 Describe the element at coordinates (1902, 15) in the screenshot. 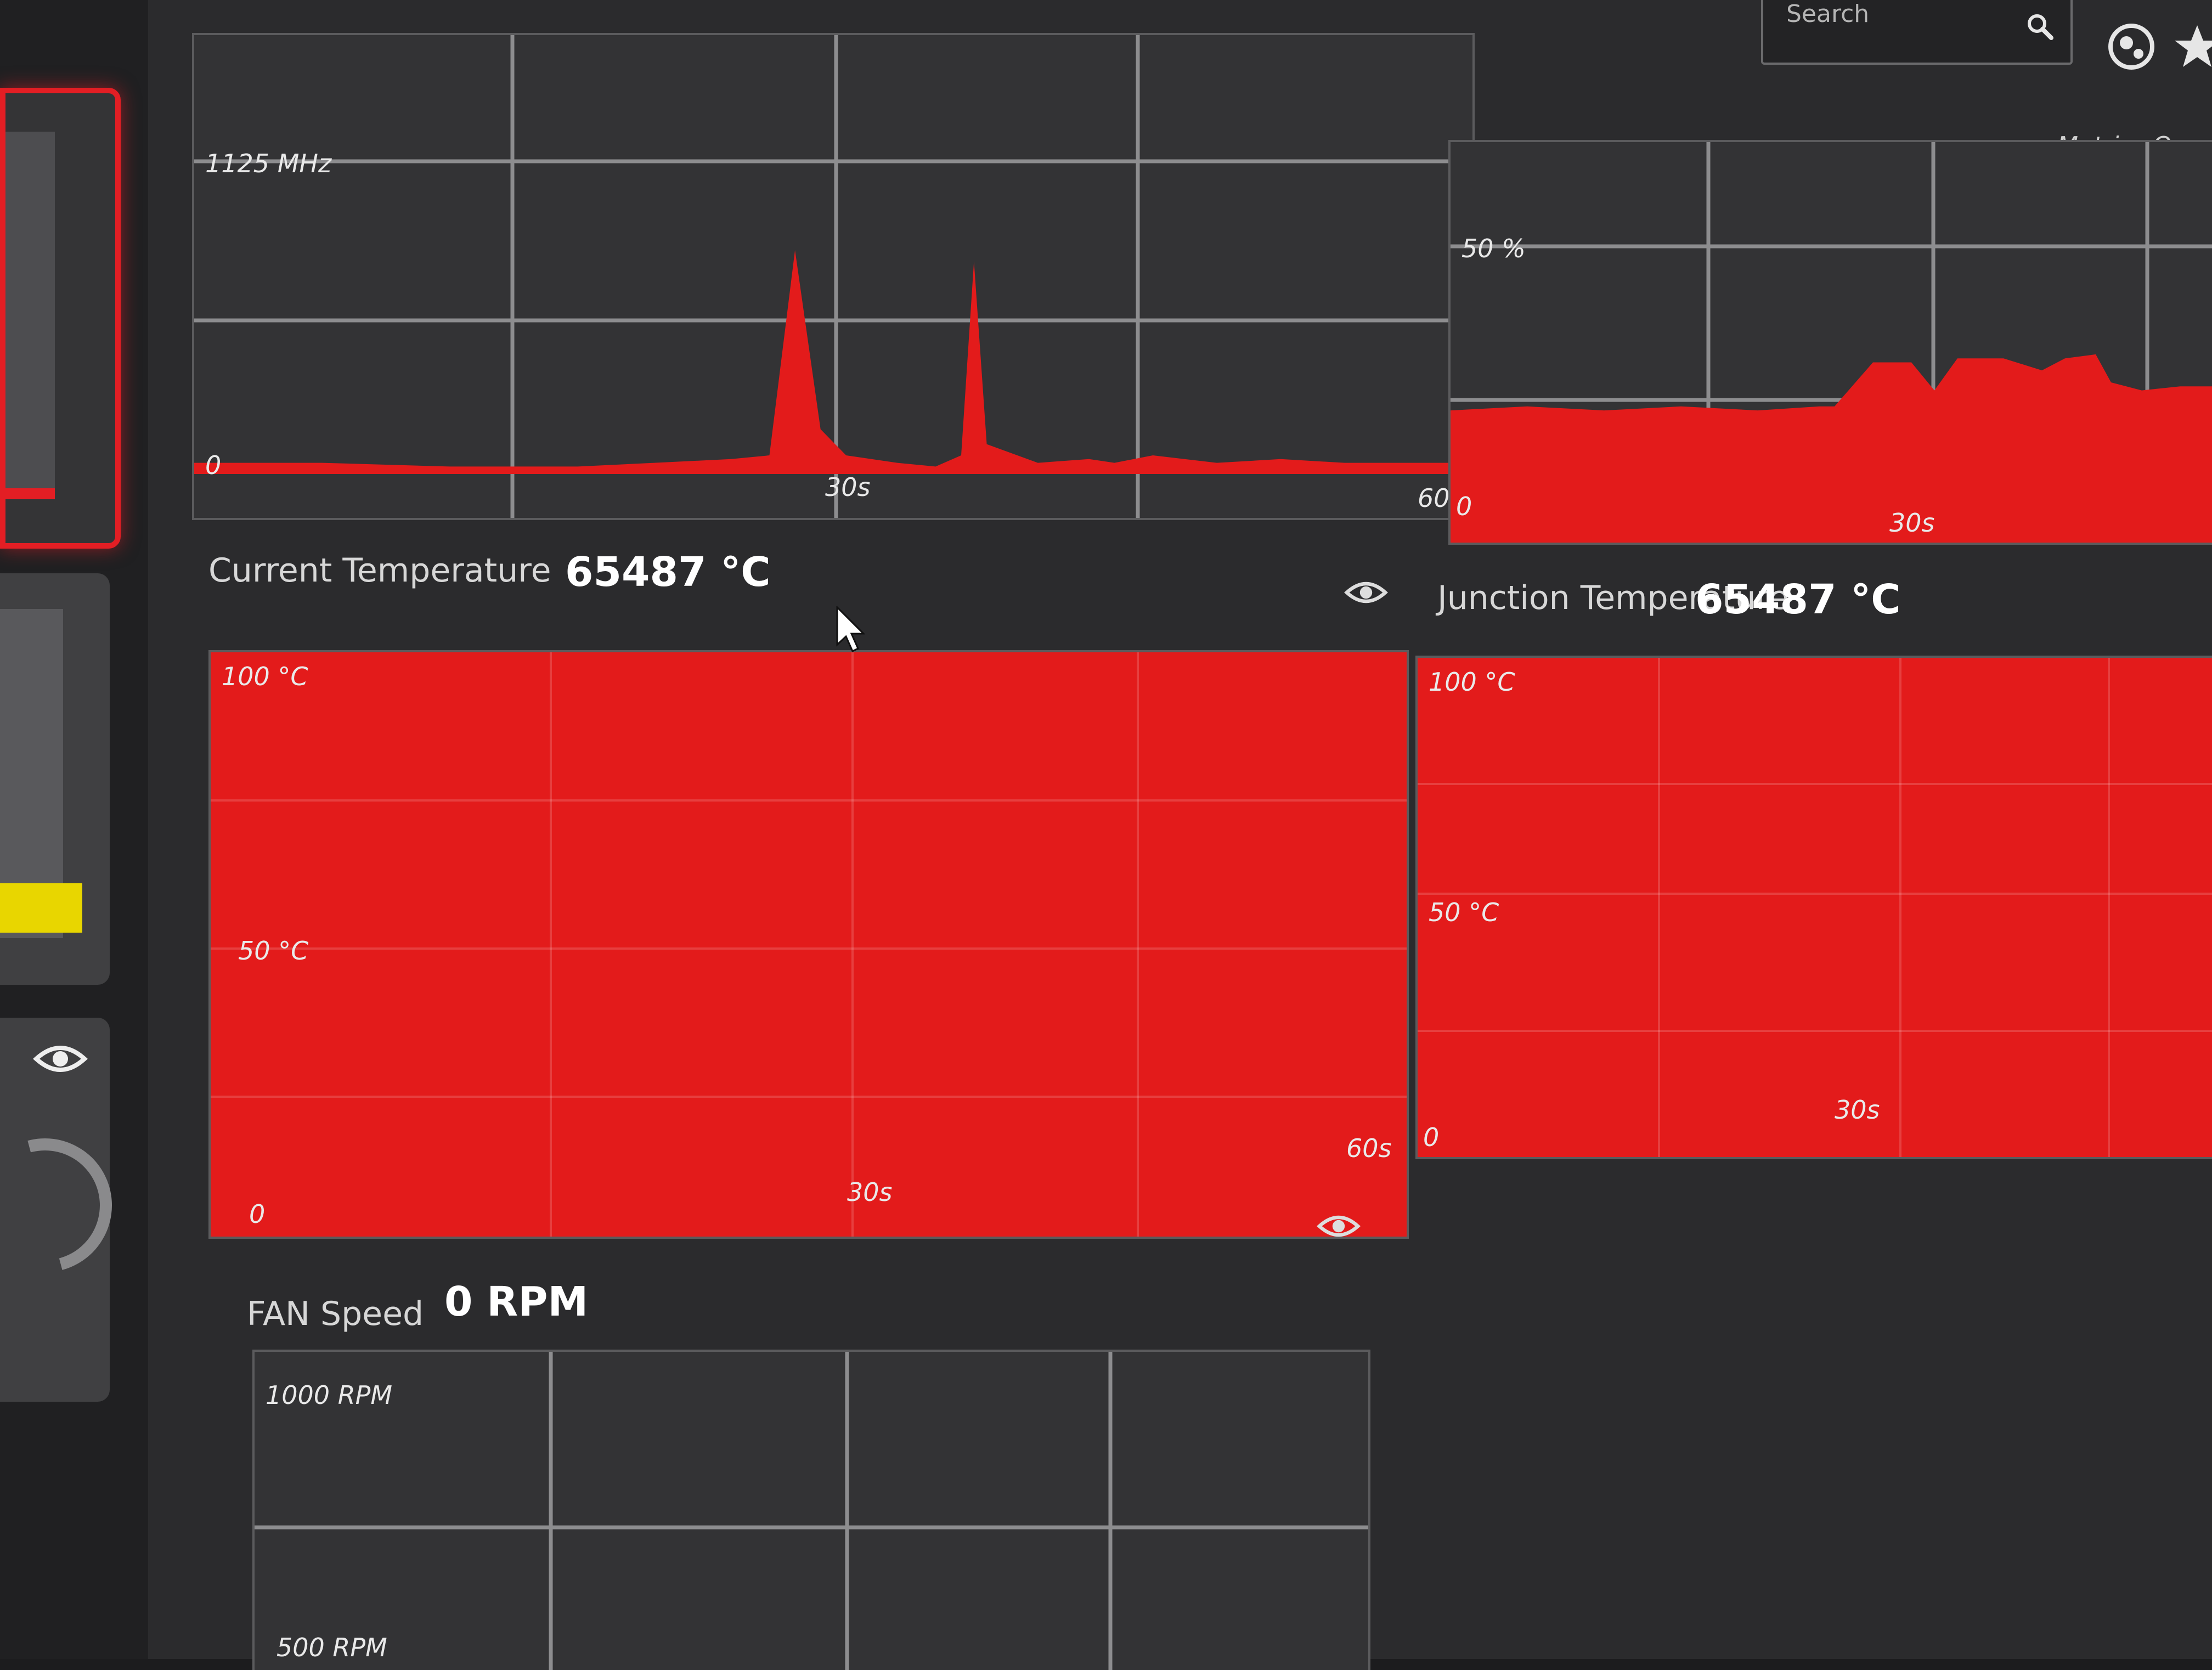

I see `search-input` at that location.